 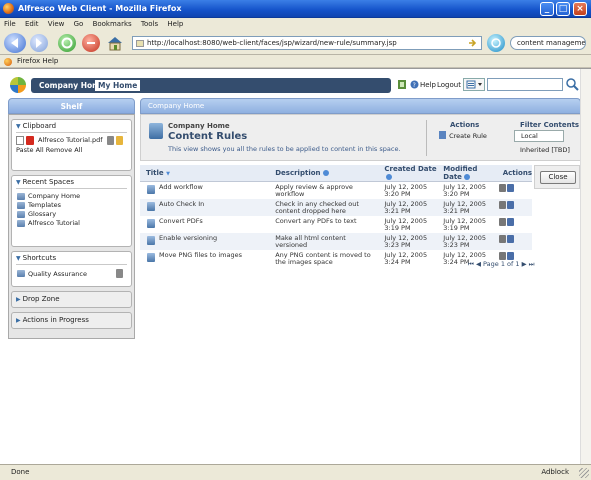 What do you see at coordinates (176, 106) in the screenshot?
I see `breadcrumb-company-home: Company Home` at bounding box center [176, 106].